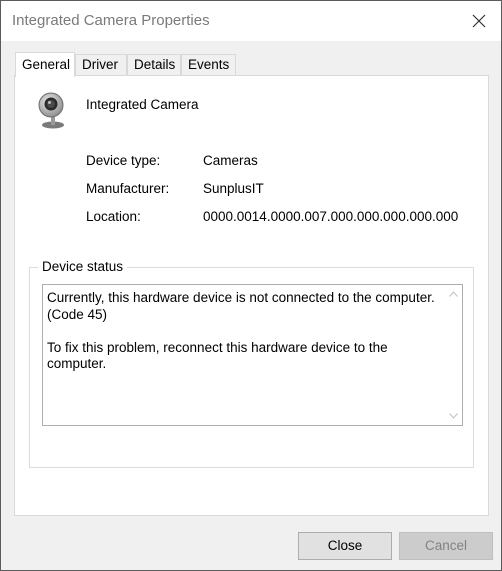 The image size is (502, 571). What do you see at coordinates (453, 355) in the screenshot?
I see `status-scrollbar` at bounding box center [453, 355].